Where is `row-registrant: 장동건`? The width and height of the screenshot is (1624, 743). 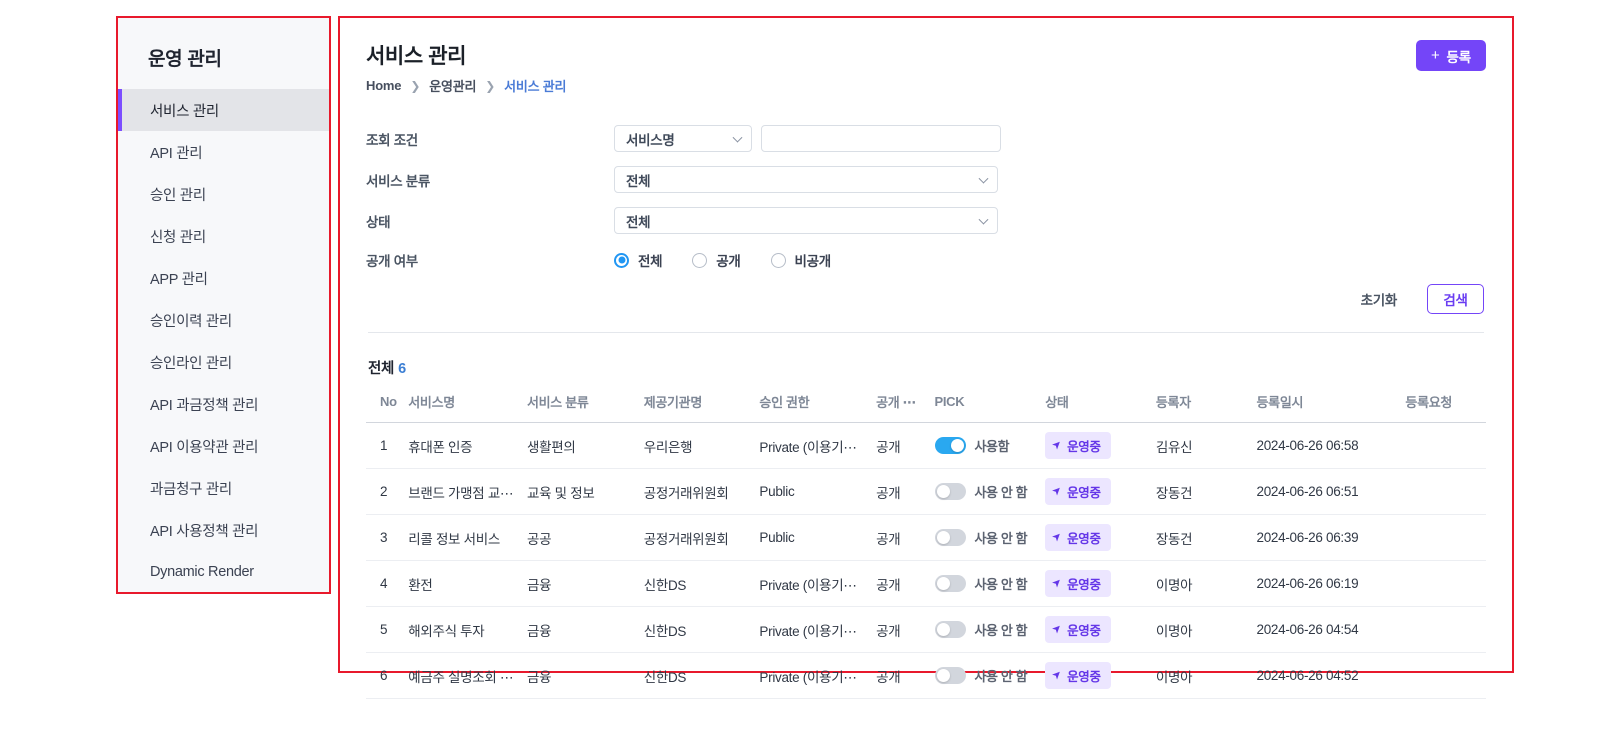 row-registrant: 장동건 is located at coordinates (1206, 491).